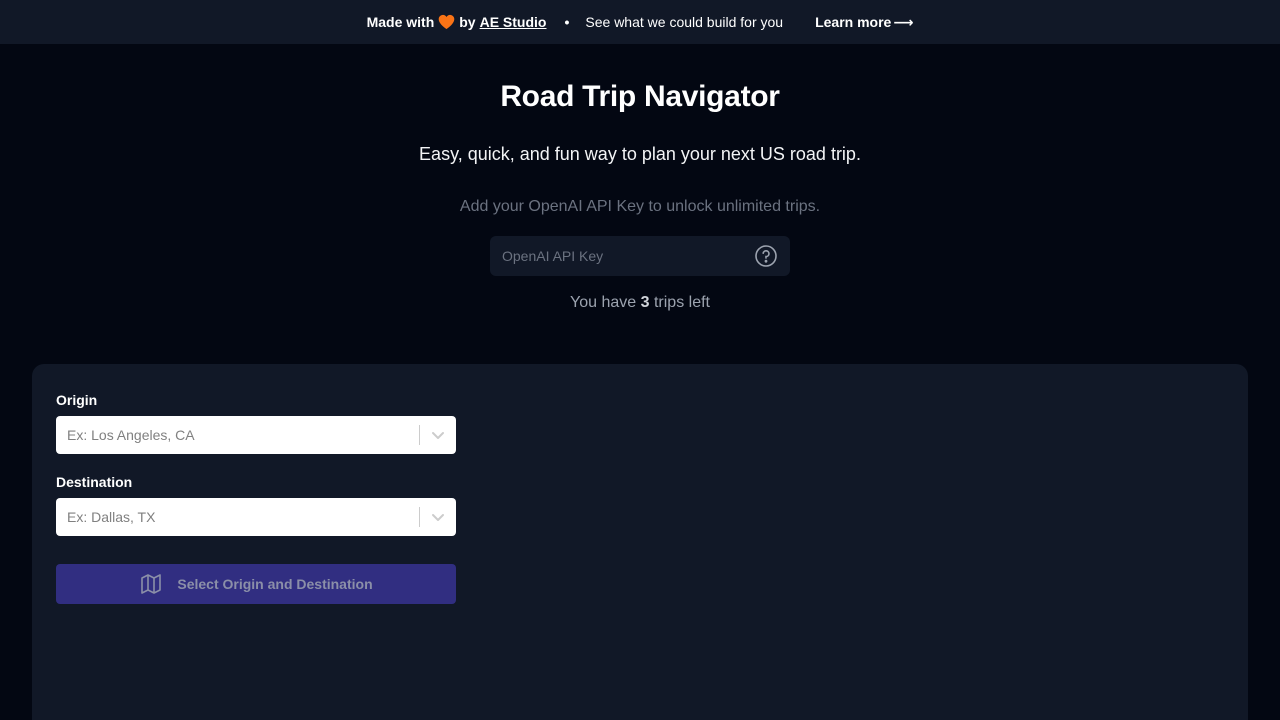 This screenshot has height=720, width=1280. What do you see at coordinates (151, 584) in the screenshot?
I see `map-icon` at bounding box center [151, 584].